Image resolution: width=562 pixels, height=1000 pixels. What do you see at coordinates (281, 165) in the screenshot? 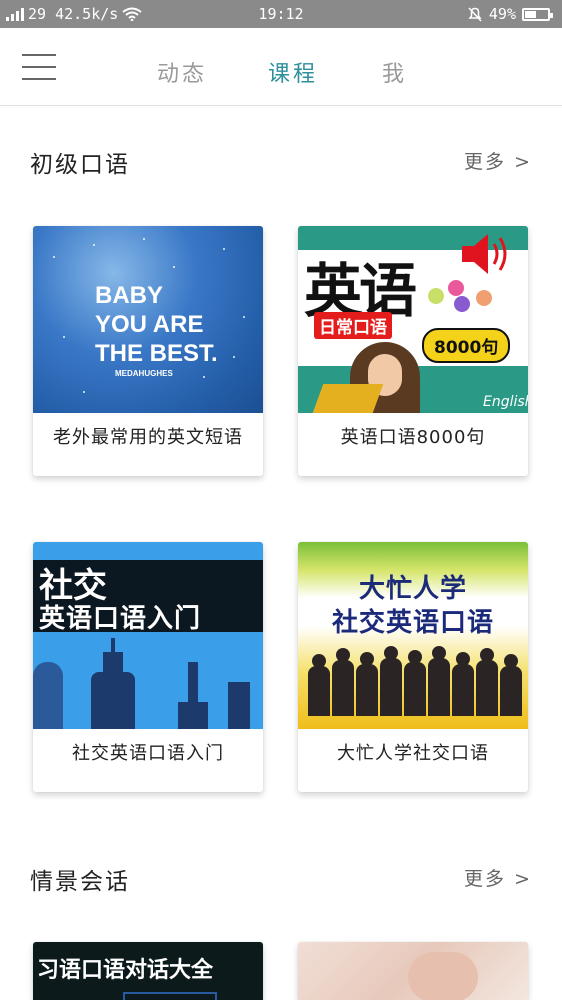
I see `section-header-beginner: 初级口语 更多 >` at bounding box center [281, 165].